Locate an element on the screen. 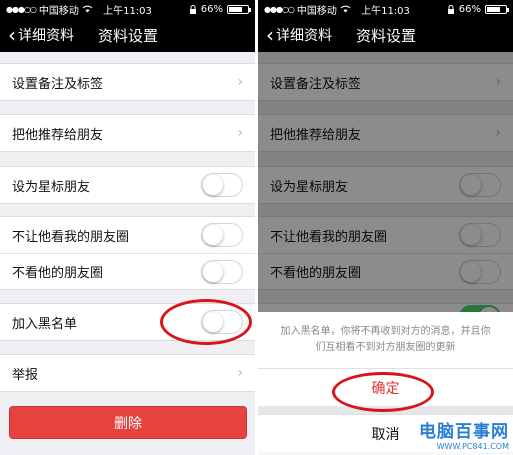 Image resolution: width=513 pixels, height=455 pixels. star-row: 设为星标朋友 is located at coordinates (127, 185).